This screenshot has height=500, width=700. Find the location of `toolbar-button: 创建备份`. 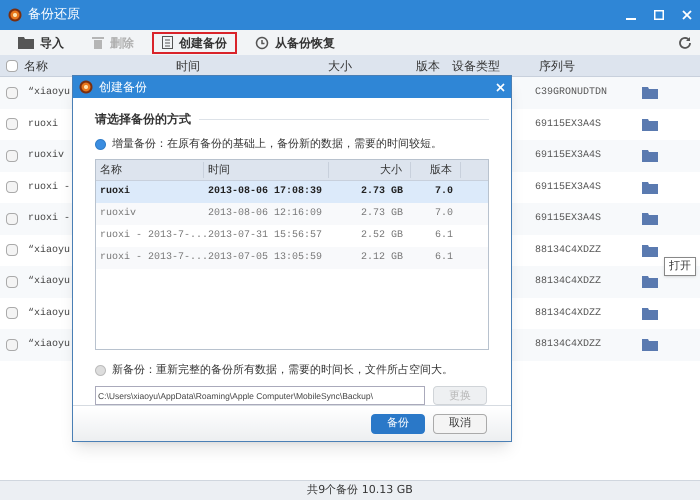

toolbar-button: 创建备份 is located at coordinates (194, 43).